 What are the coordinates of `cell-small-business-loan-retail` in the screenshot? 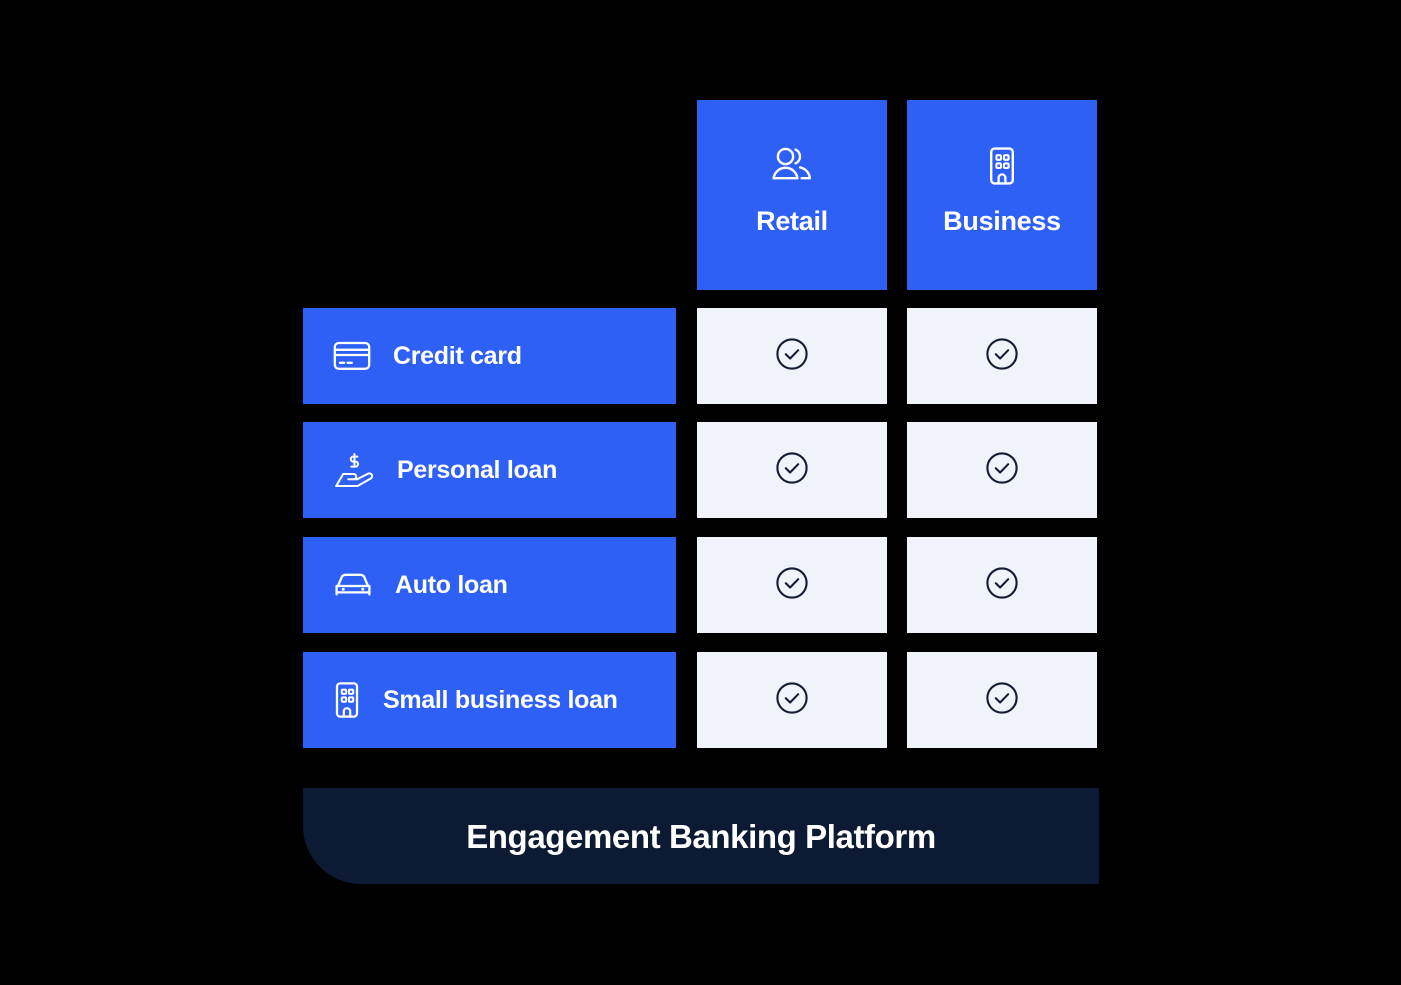 It's located at (792, 700).